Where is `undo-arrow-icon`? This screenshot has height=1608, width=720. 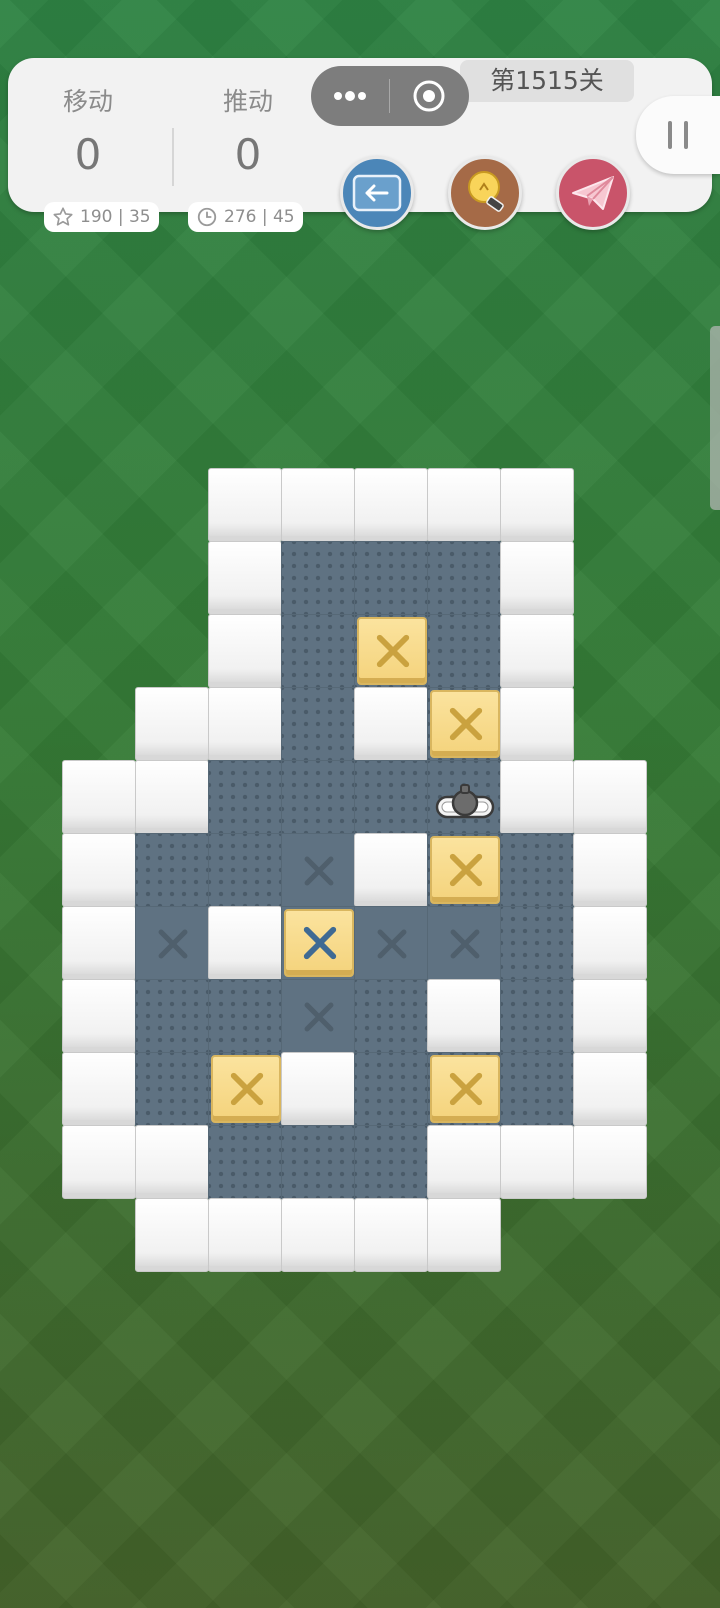
undo-arrow-icon is located at coordinates (377, 193).